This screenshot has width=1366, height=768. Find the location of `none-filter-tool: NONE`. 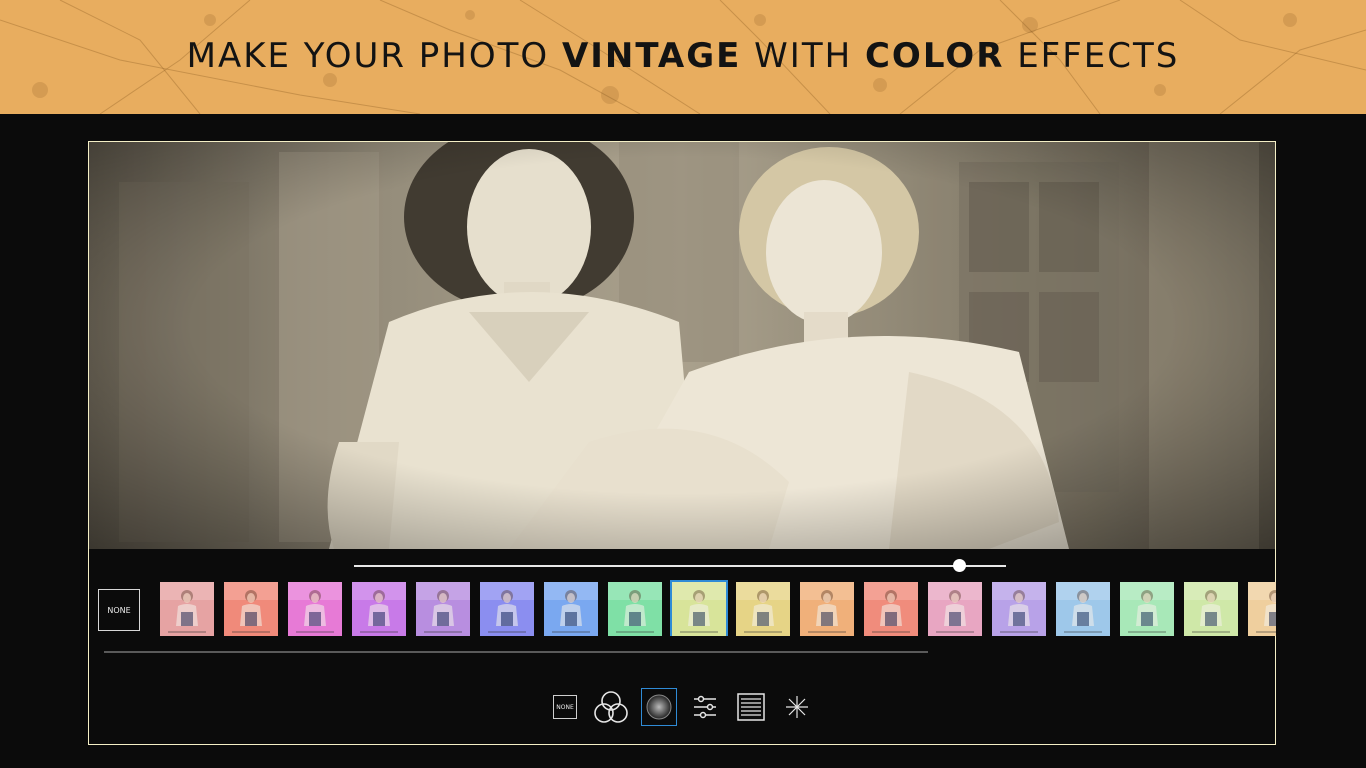

none-filter-tool: NONE is located at coordinates (565, 707).